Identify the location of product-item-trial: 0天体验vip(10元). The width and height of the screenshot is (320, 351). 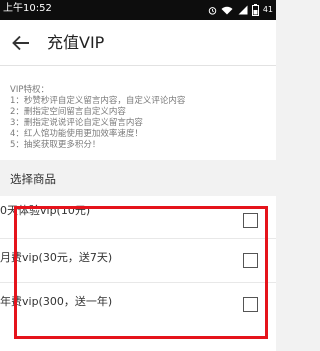
(138, 218).